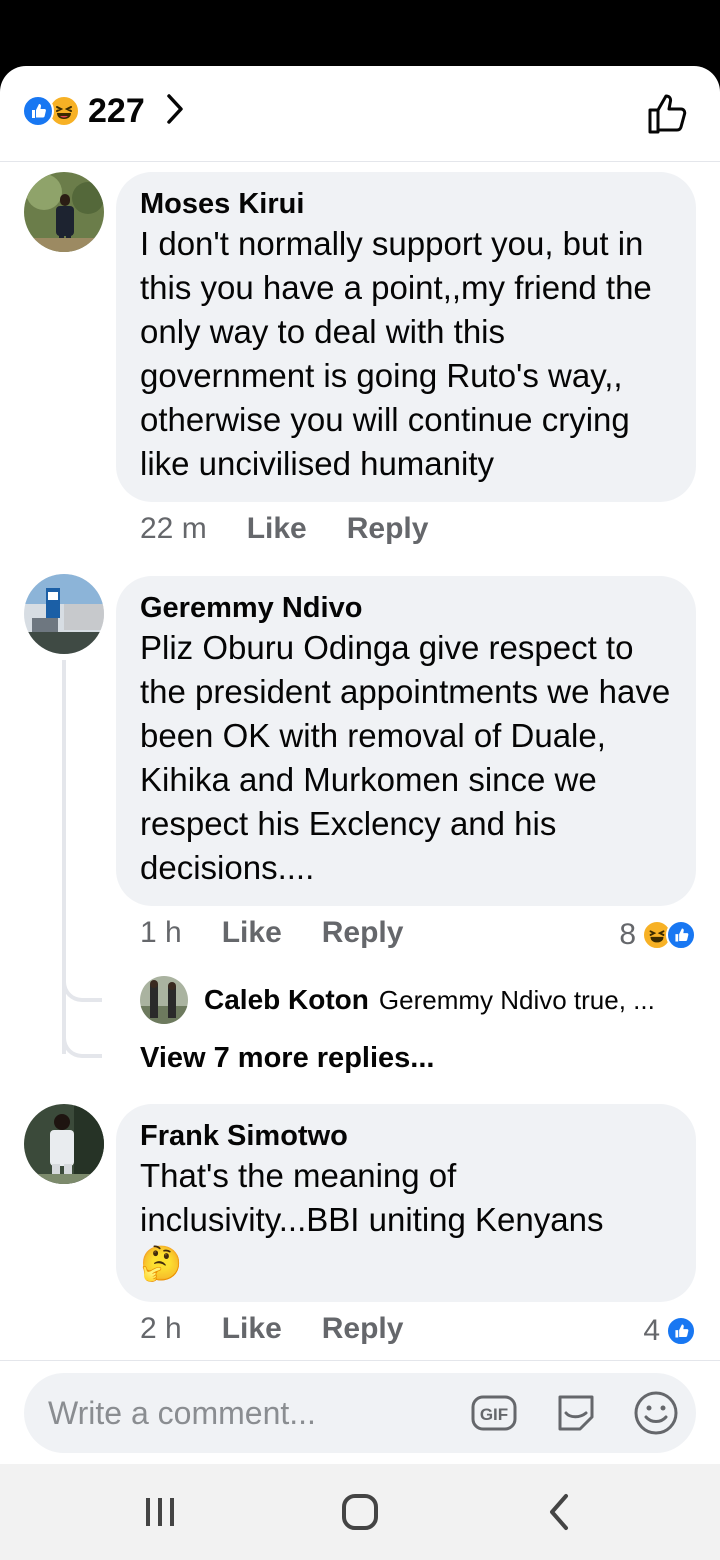  I want to click on comment-time: 2 h, so click(161, 1328).